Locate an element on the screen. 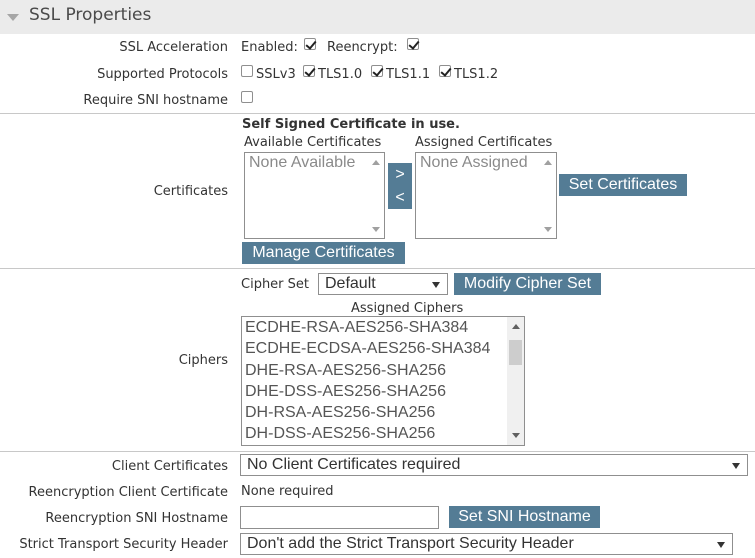  collapse-triangle-icon is located at coordinates (13, 17).